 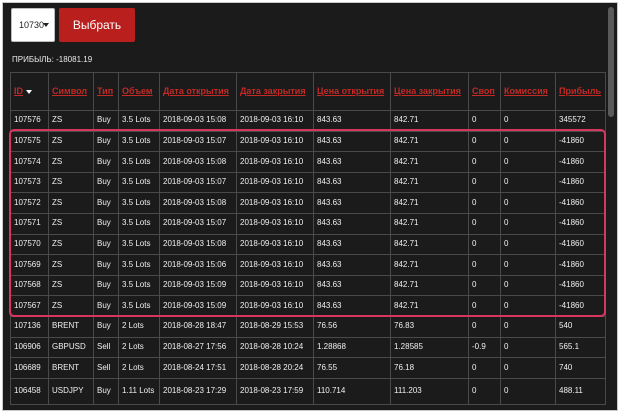 I want to click on account-select: 10730, so click(x=33, y=25).